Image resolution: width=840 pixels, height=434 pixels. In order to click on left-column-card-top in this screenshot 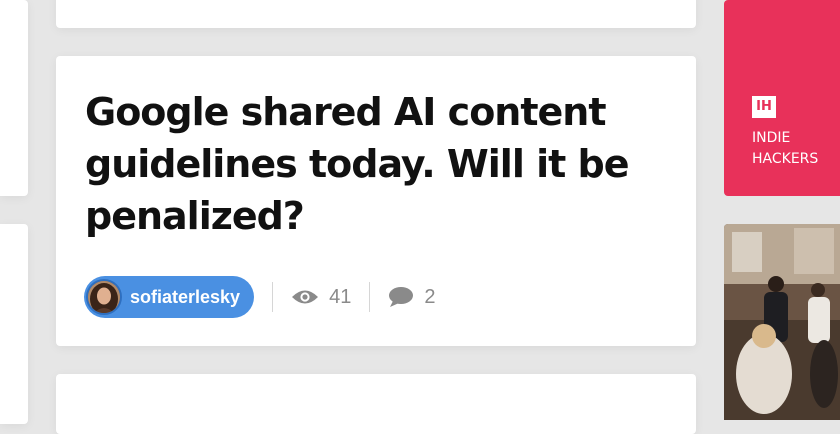, I will do `click(14, 98)`.